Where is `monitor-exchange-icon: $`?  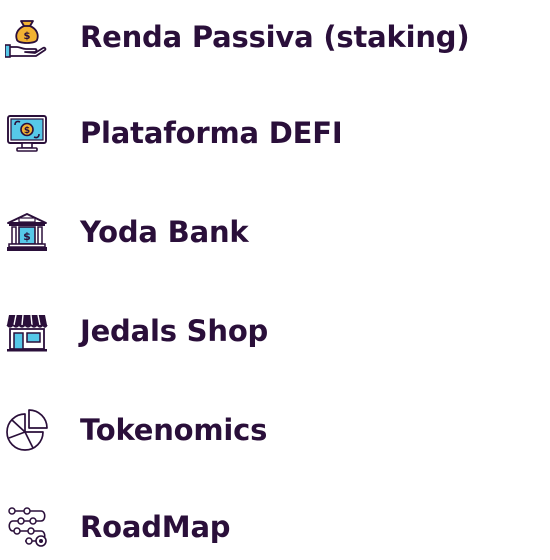
monitor-exchange-icon: $ is located at coordinates (27, 133).